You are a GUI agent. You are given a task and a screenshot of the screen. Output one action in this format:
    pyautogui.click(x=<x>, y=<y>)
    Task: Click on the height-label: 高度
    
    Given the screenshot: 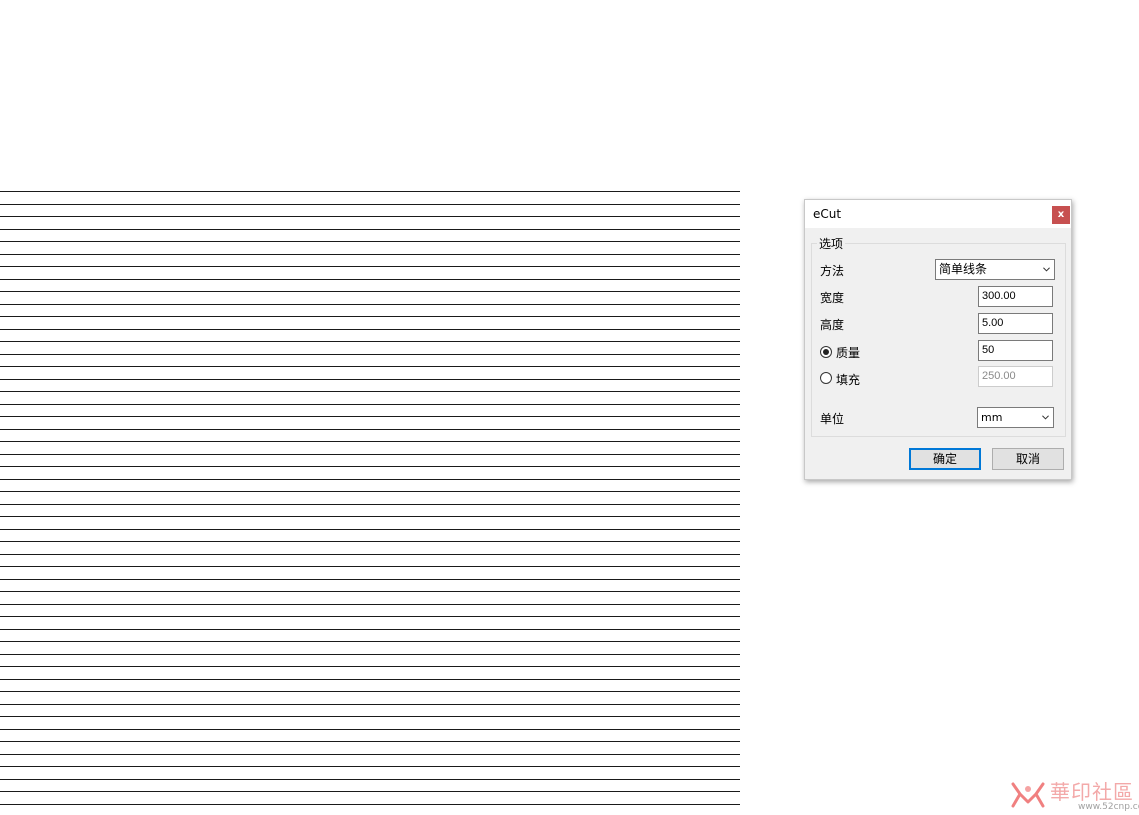 What is the action you would take?
    pyautogui.click(x=832, y=325)
    